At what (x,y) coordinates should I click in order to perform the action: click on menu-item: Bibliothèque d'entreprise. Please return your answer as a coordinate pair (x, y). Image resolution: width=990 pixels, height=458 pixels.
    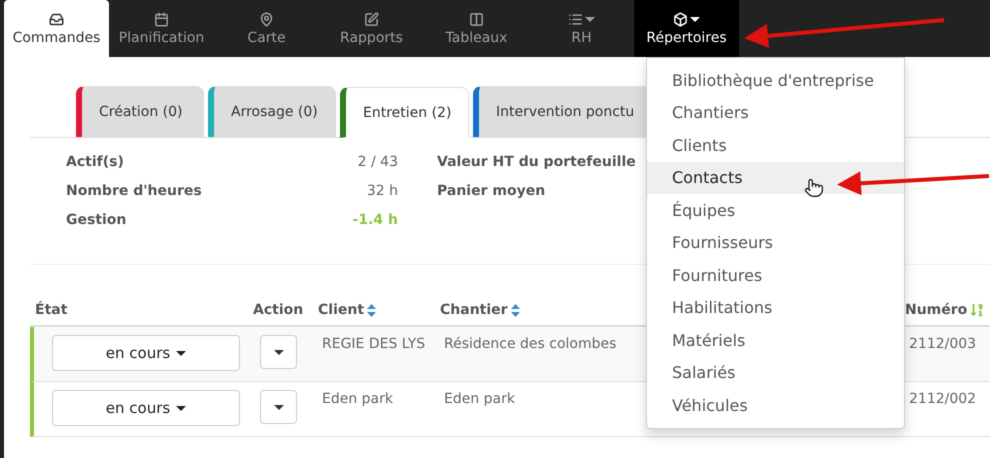
    Looking at the image, I should click on (775, 80).